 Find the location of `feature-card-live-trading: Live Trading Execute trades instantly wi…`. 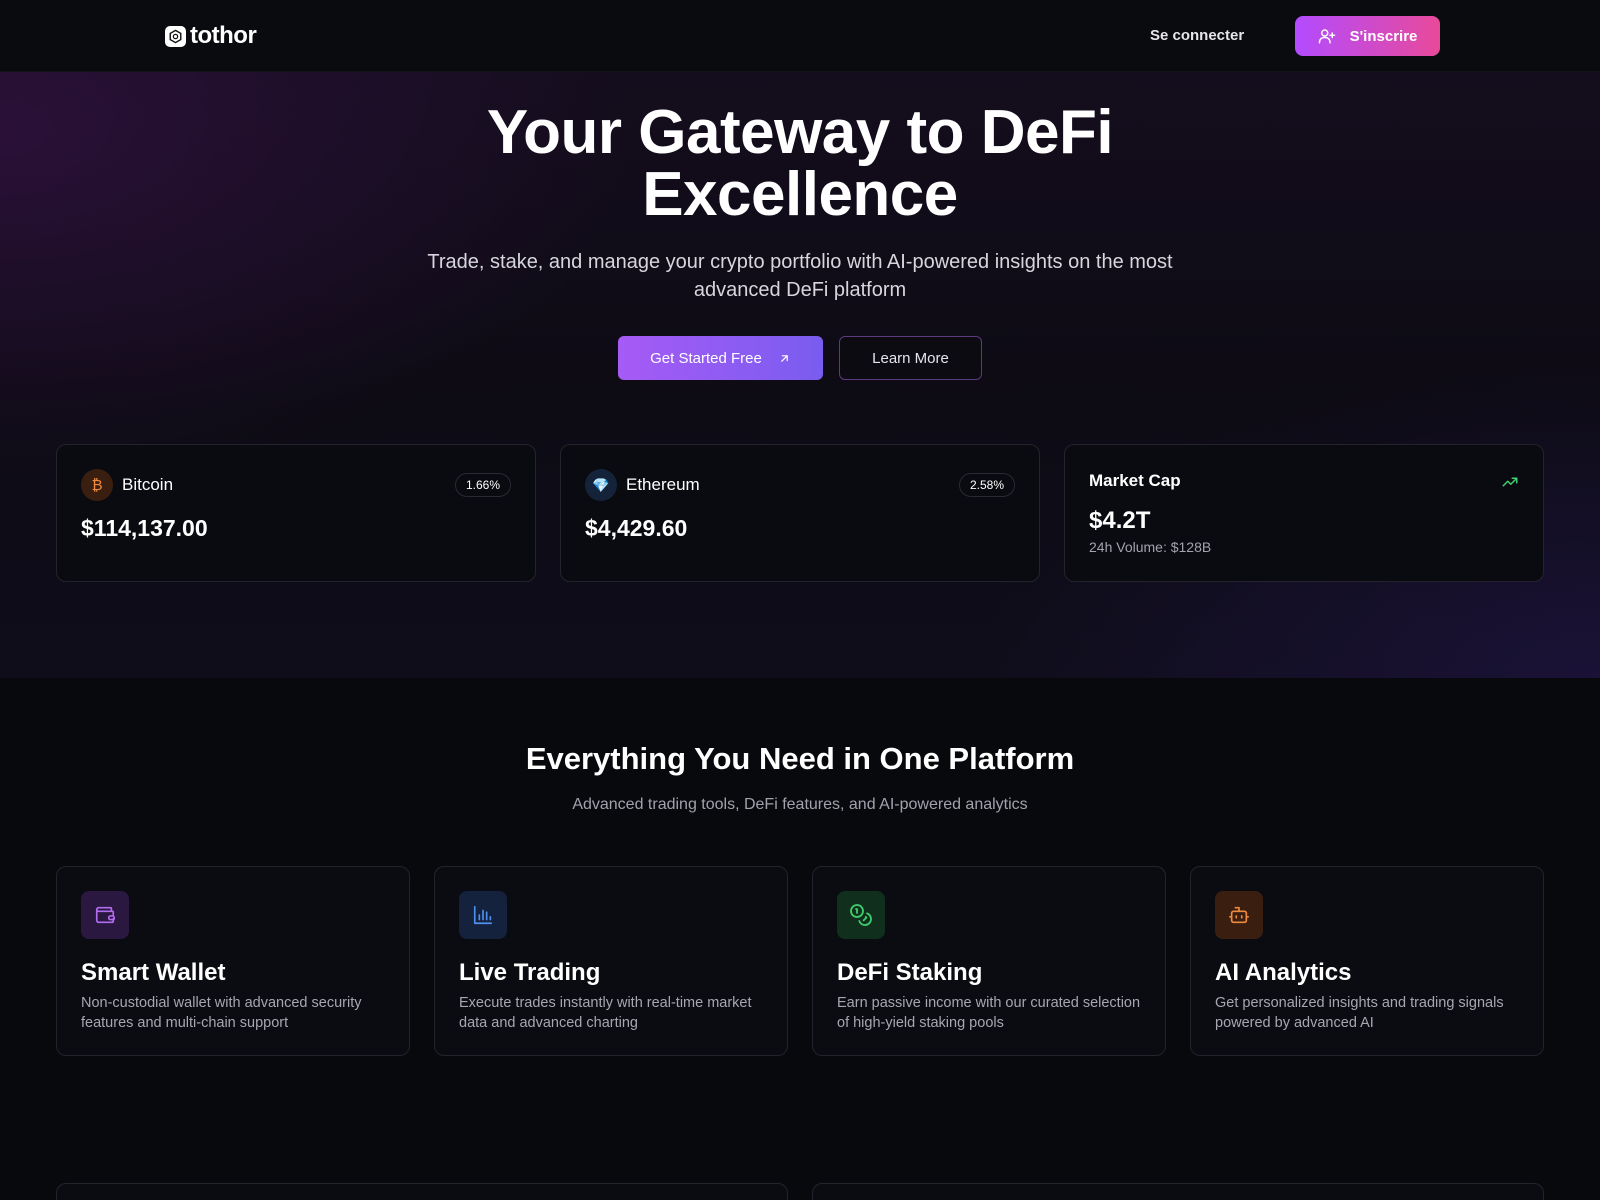

feature-card-live-trading: Live Trading Execute trades instantly wi… is located at coordinates (611, 961).